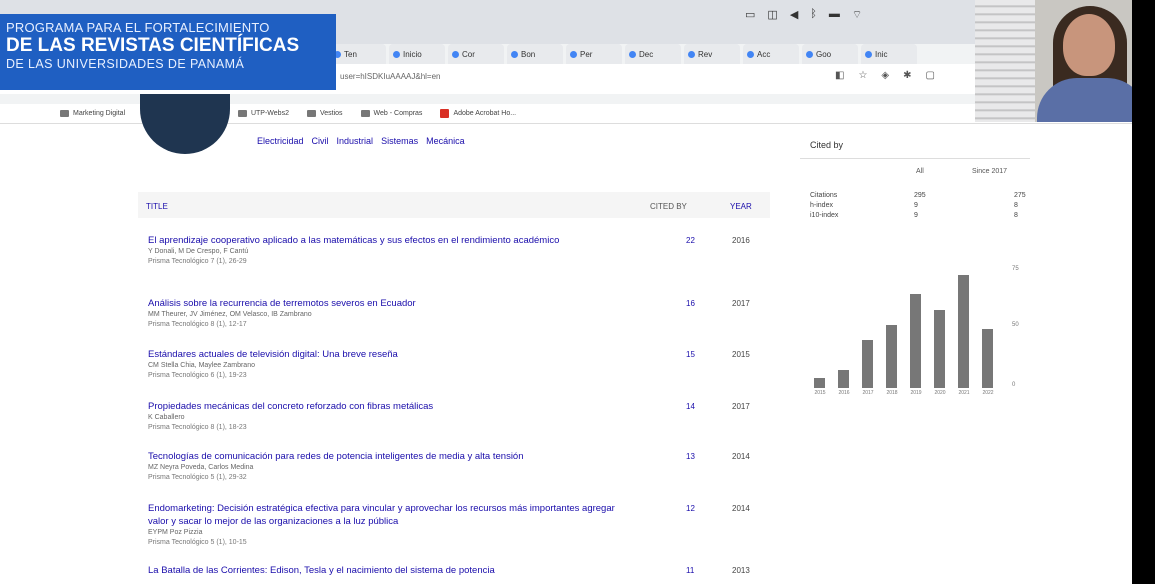 The image size is (1155, 584). Describe the element at coordinates (868, 393) in the screenshot. I see `bar-year-label: 2017` at that location.